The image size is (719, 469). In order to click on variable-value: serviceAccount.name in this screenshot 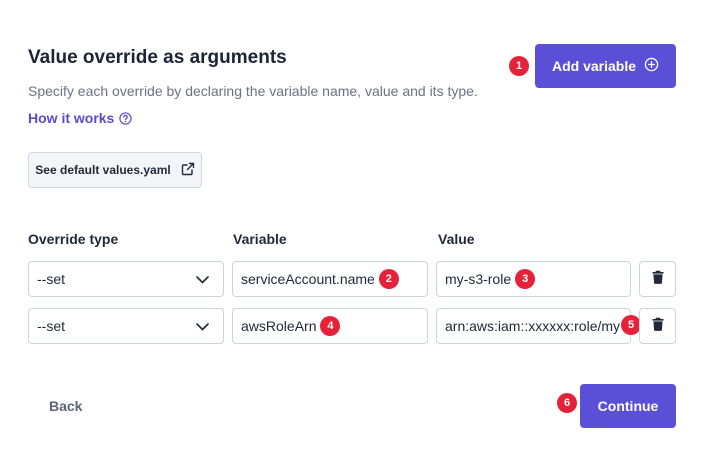, I will do `click(308, 279)`.